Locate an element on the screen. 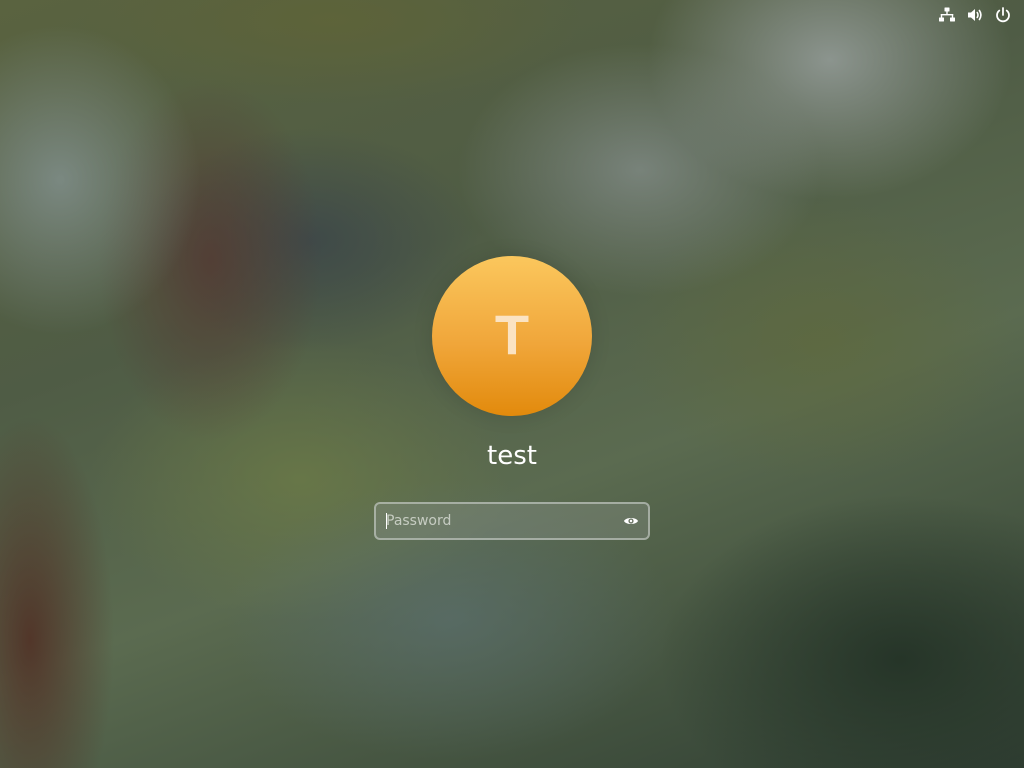 This screenshot has width=1024, height=768. volume-icon is located at coordinates (975, 15).